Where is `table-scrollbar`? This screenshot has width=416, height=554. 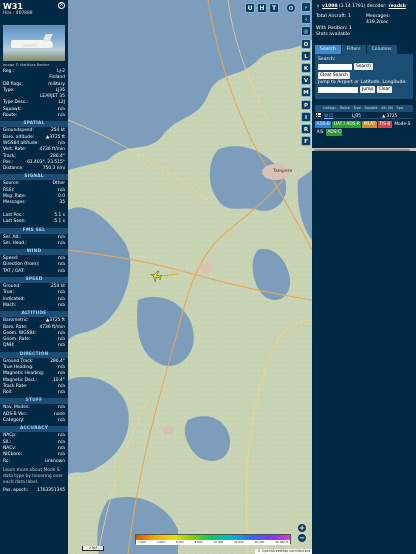
table-scrollbar is located at coordinates (364, 149).